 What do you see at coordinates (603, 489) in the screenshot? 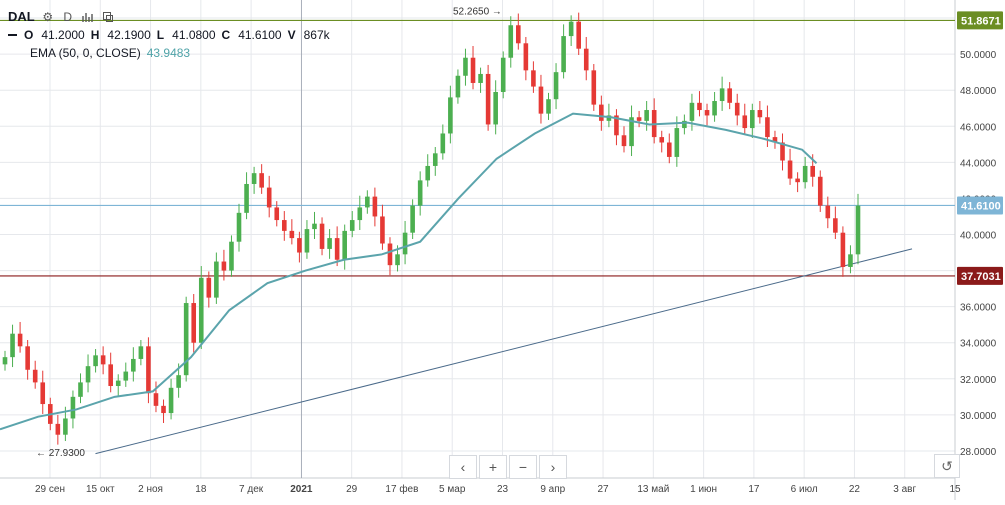
I see `x-tick-label: 27` at bounding box center [603, 489].